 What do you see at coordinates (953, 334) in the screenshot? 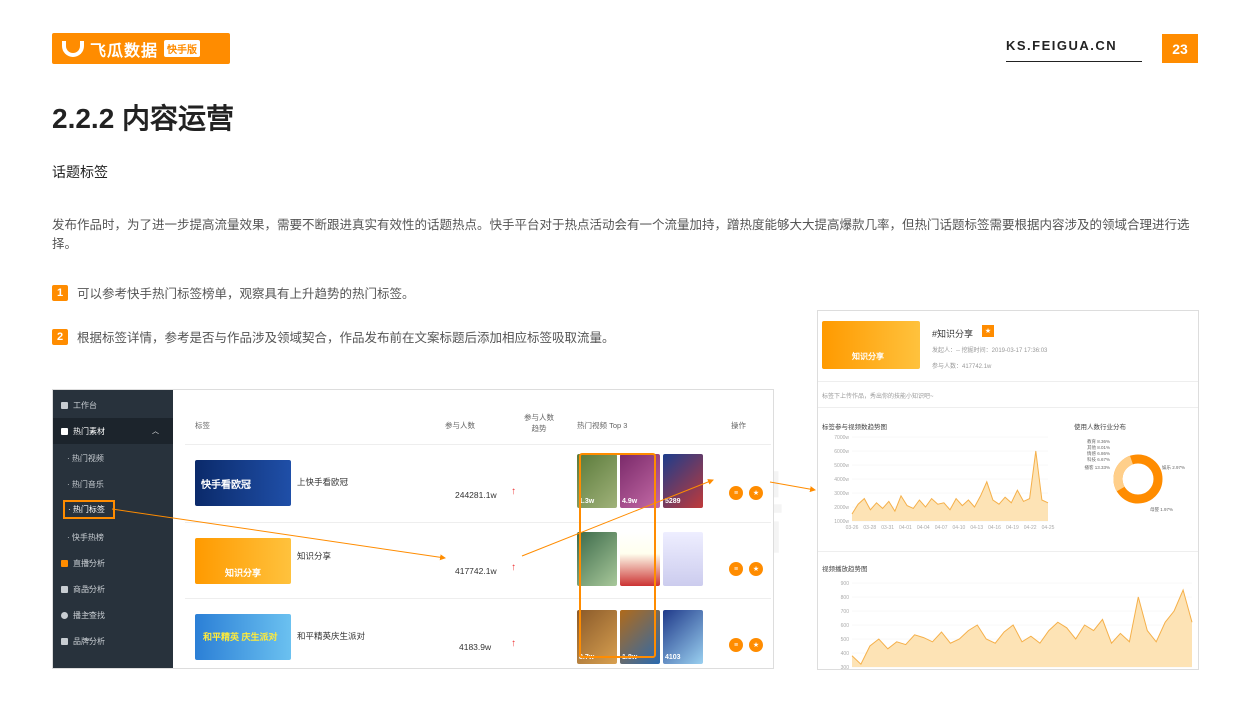
I see `detail-tag-title: #知识分享` at bounding box center [953, 334].